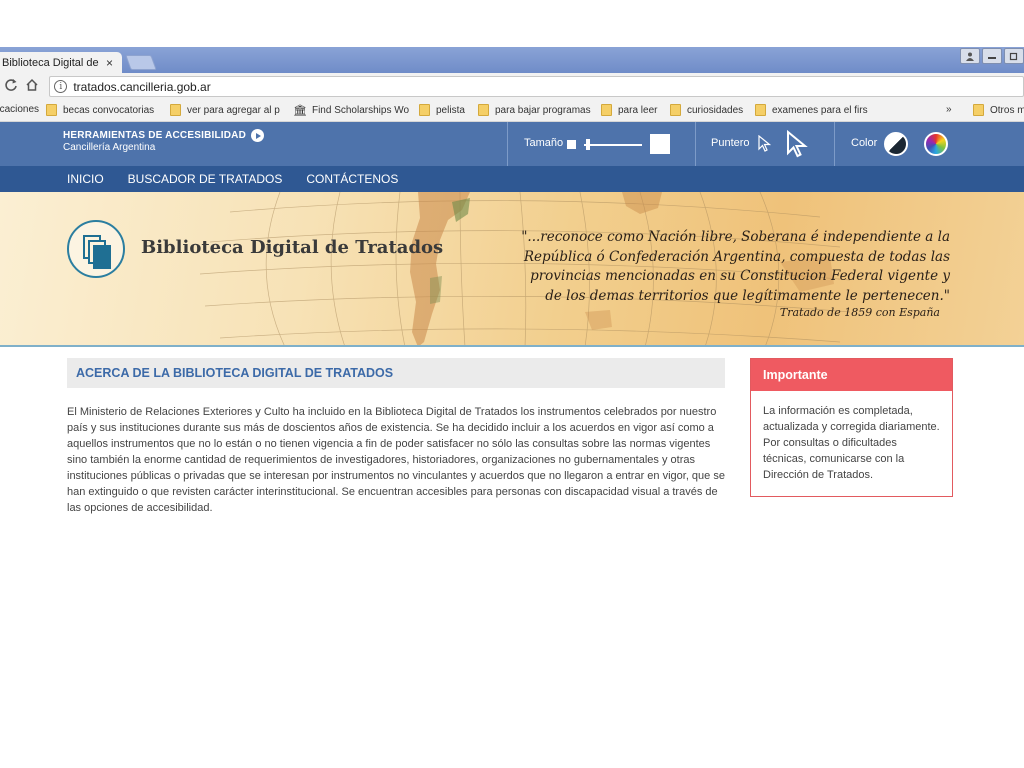  I want to click on bookmark-label: Otros marcadores, so click(1007, 110).